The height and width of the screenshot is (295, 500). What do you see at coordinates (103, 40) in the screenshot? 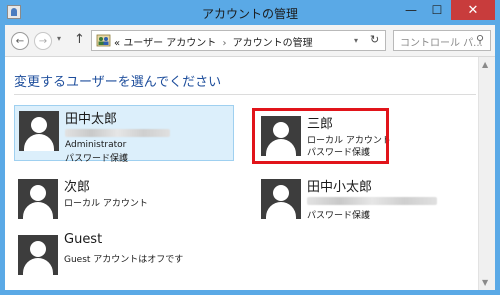
I see `user-accounts-icon` at bounding box center [103, 40].